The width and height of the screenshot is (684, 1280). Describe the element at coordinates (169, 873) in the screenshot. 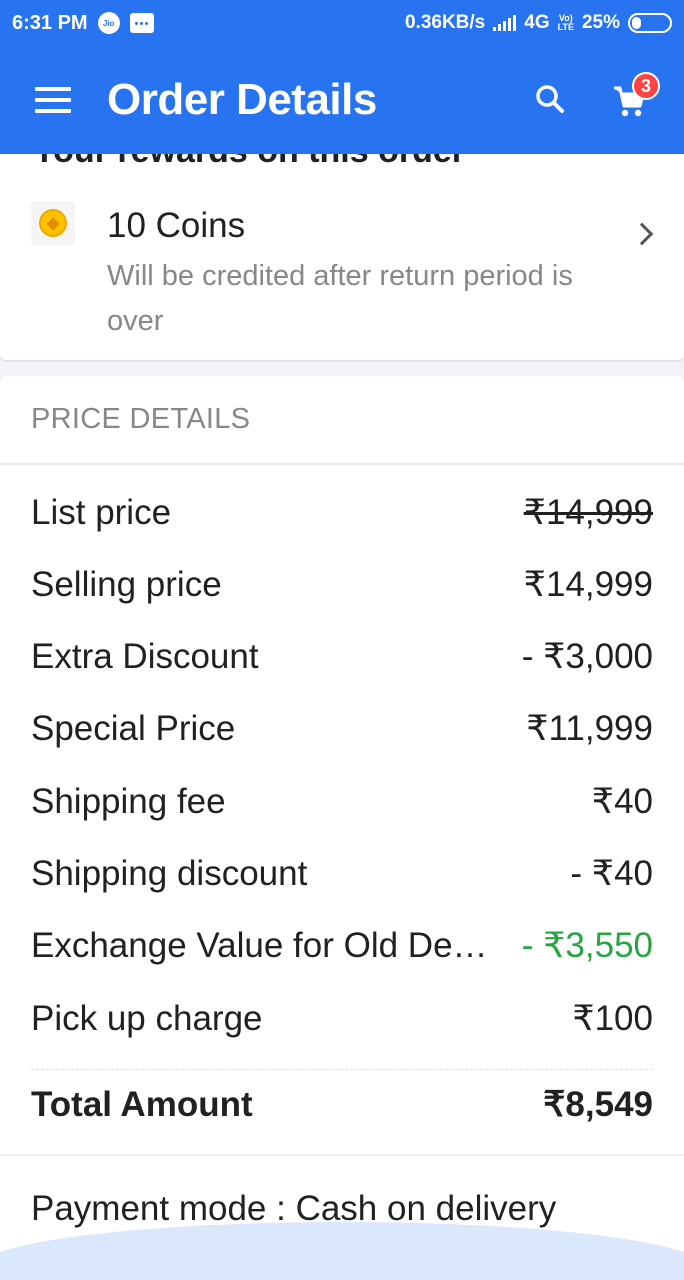

I see `price-label: Shipping discount` at that location.